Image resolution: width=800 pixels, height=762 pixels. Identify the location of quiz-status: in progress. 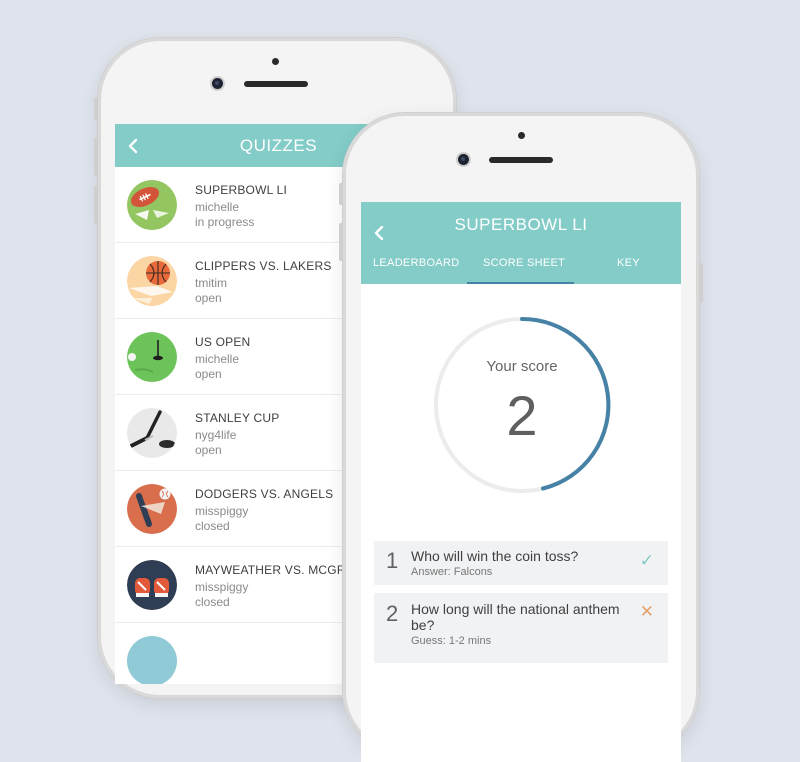
(225, 222).